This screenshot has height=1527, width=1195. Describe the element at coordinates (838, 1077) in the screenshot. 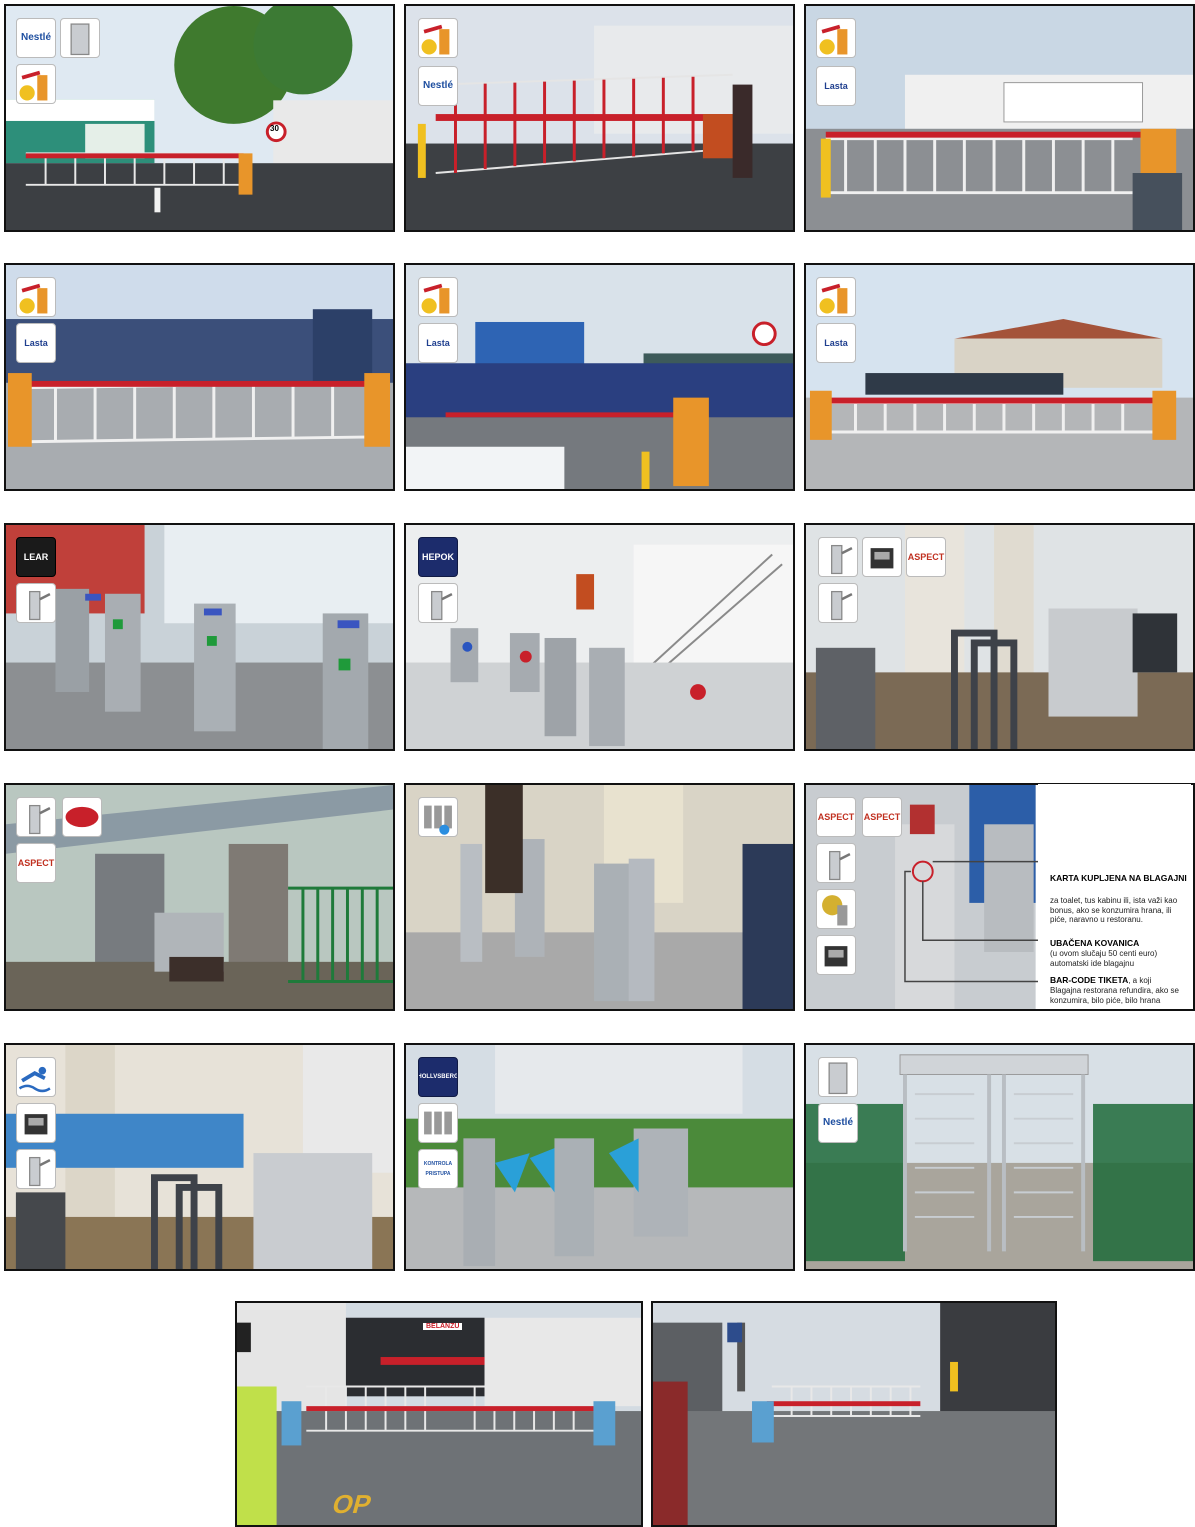

I see `full-height-turnstile-icon` at that location.